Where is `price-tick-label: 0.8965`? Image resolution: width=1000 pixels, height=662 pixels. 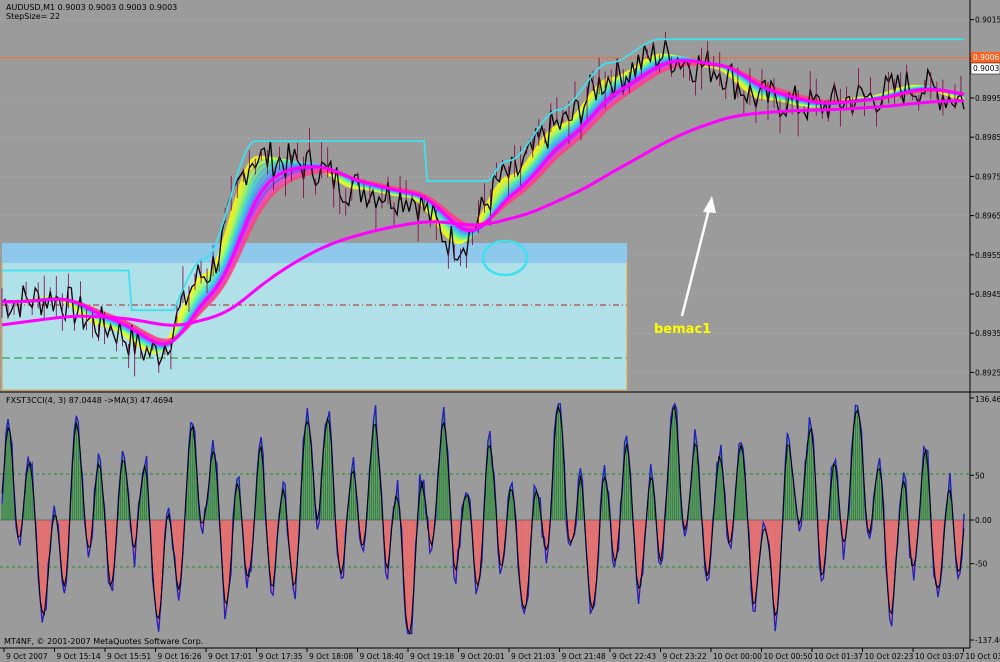
price-tick-label: 0.8965 is located at coordinates (987, 216).